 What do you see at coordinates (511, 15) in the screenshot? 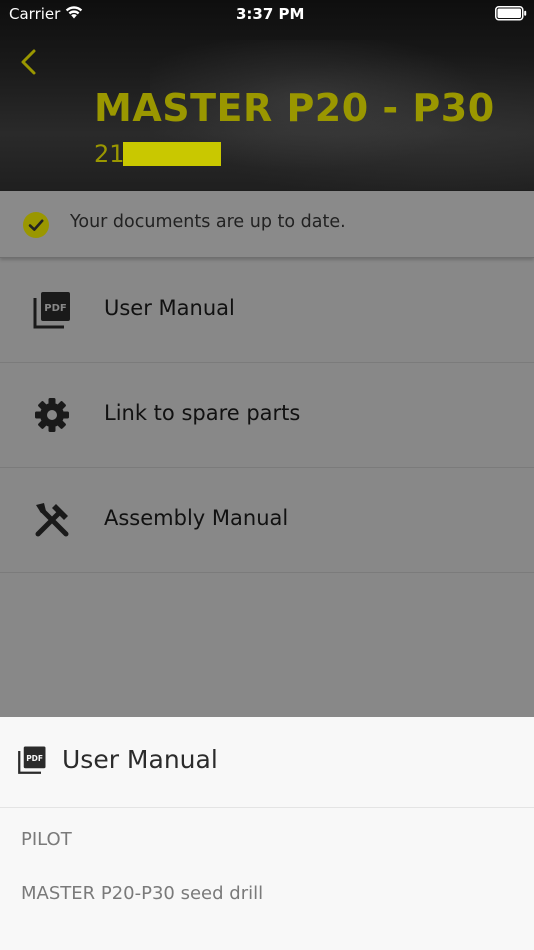
I see `battery-icon` at bounding box center [511, 15].